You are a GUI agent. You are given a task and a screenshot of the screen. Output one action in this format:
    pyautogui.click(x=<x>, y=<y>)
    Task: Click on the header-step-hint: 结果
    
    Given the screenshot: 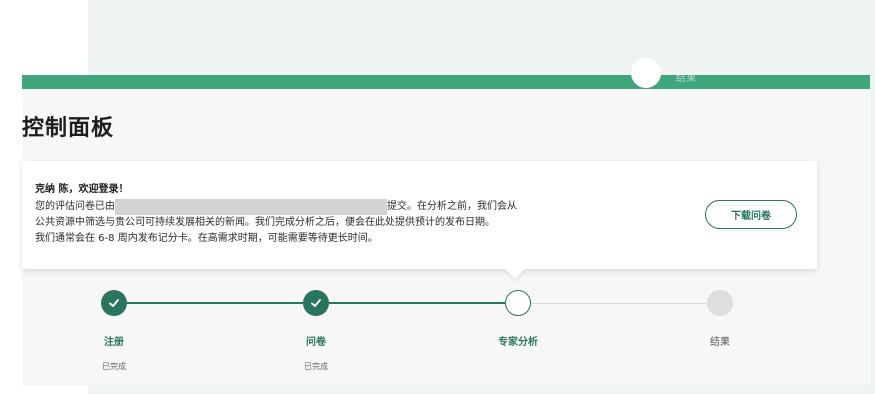 What is the action you would take?
    pyautogui.click(x=686, y=78)
    